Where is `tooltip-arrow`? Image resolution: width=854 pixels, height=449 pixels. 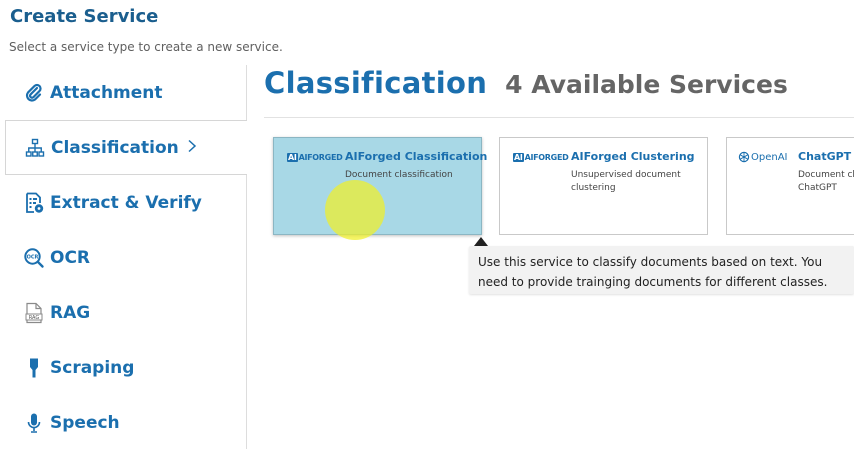
tooltip-arrow is located at coordinates (481, 241).